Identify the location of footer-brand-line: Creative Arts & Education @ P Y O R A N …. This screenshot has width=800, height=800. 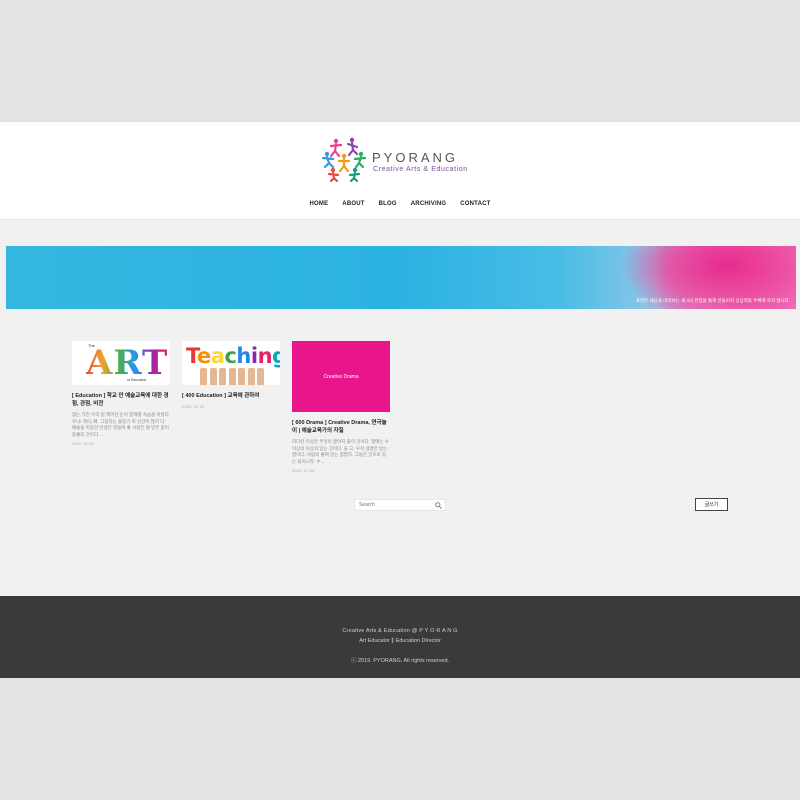
(400, 631).